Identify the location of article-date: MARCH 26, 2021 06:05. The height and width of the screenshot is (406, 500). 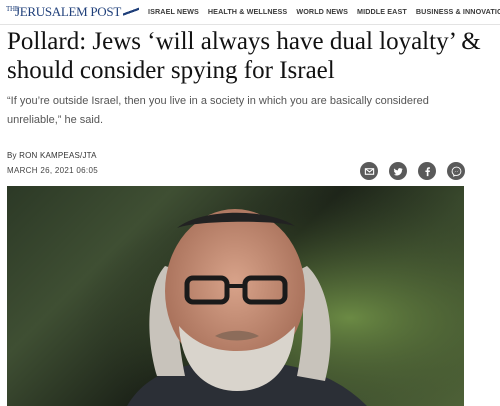
(52, 170).